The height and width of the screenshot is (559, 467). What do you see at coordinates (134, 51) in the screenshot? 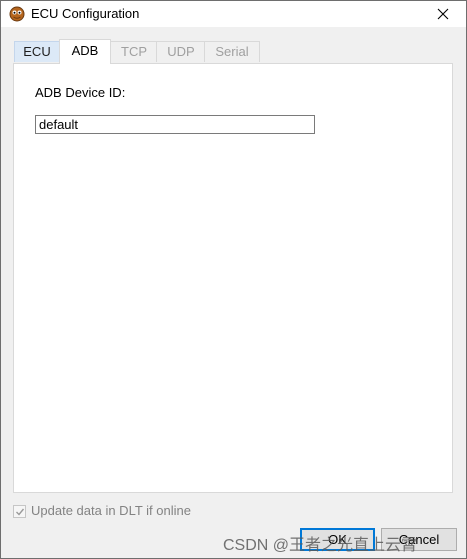
I see `tab-tcp: TCP` at bounding box center [134, 51].